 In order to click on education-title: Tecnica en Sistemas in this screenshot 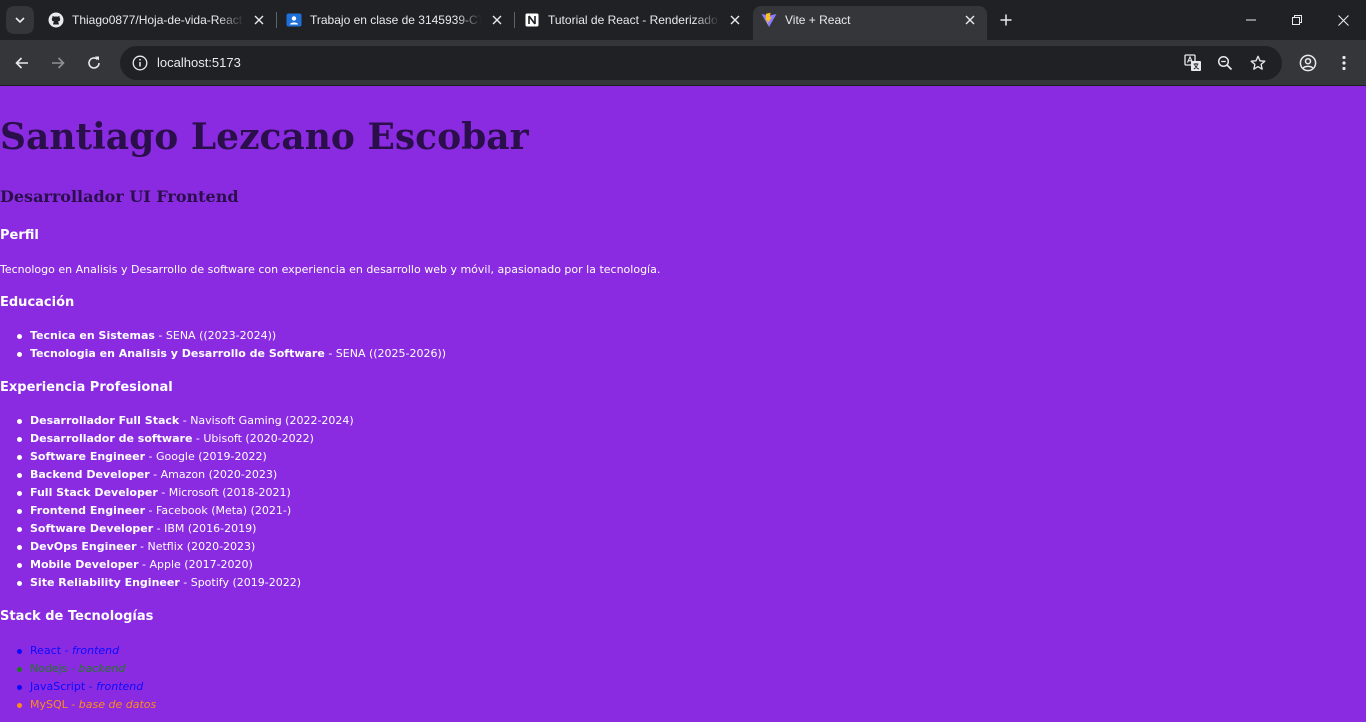, I will do `click(92, 335)`.